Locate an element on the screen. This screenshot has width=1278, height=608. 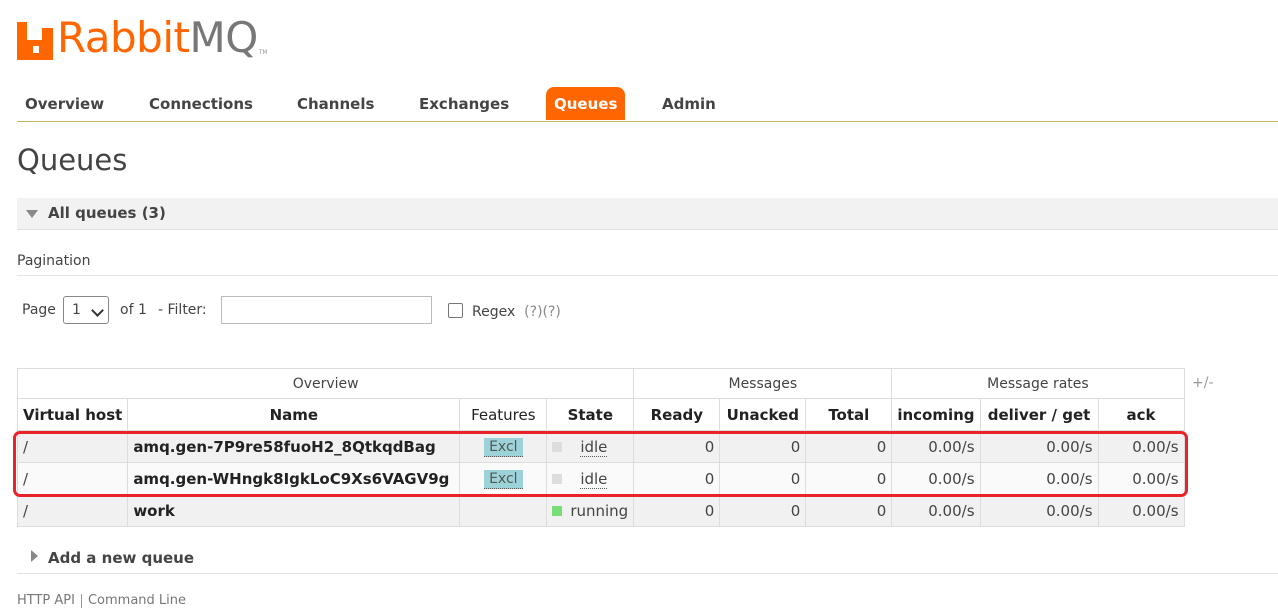
regex-label: Regex is located at coordinates (494, 312).